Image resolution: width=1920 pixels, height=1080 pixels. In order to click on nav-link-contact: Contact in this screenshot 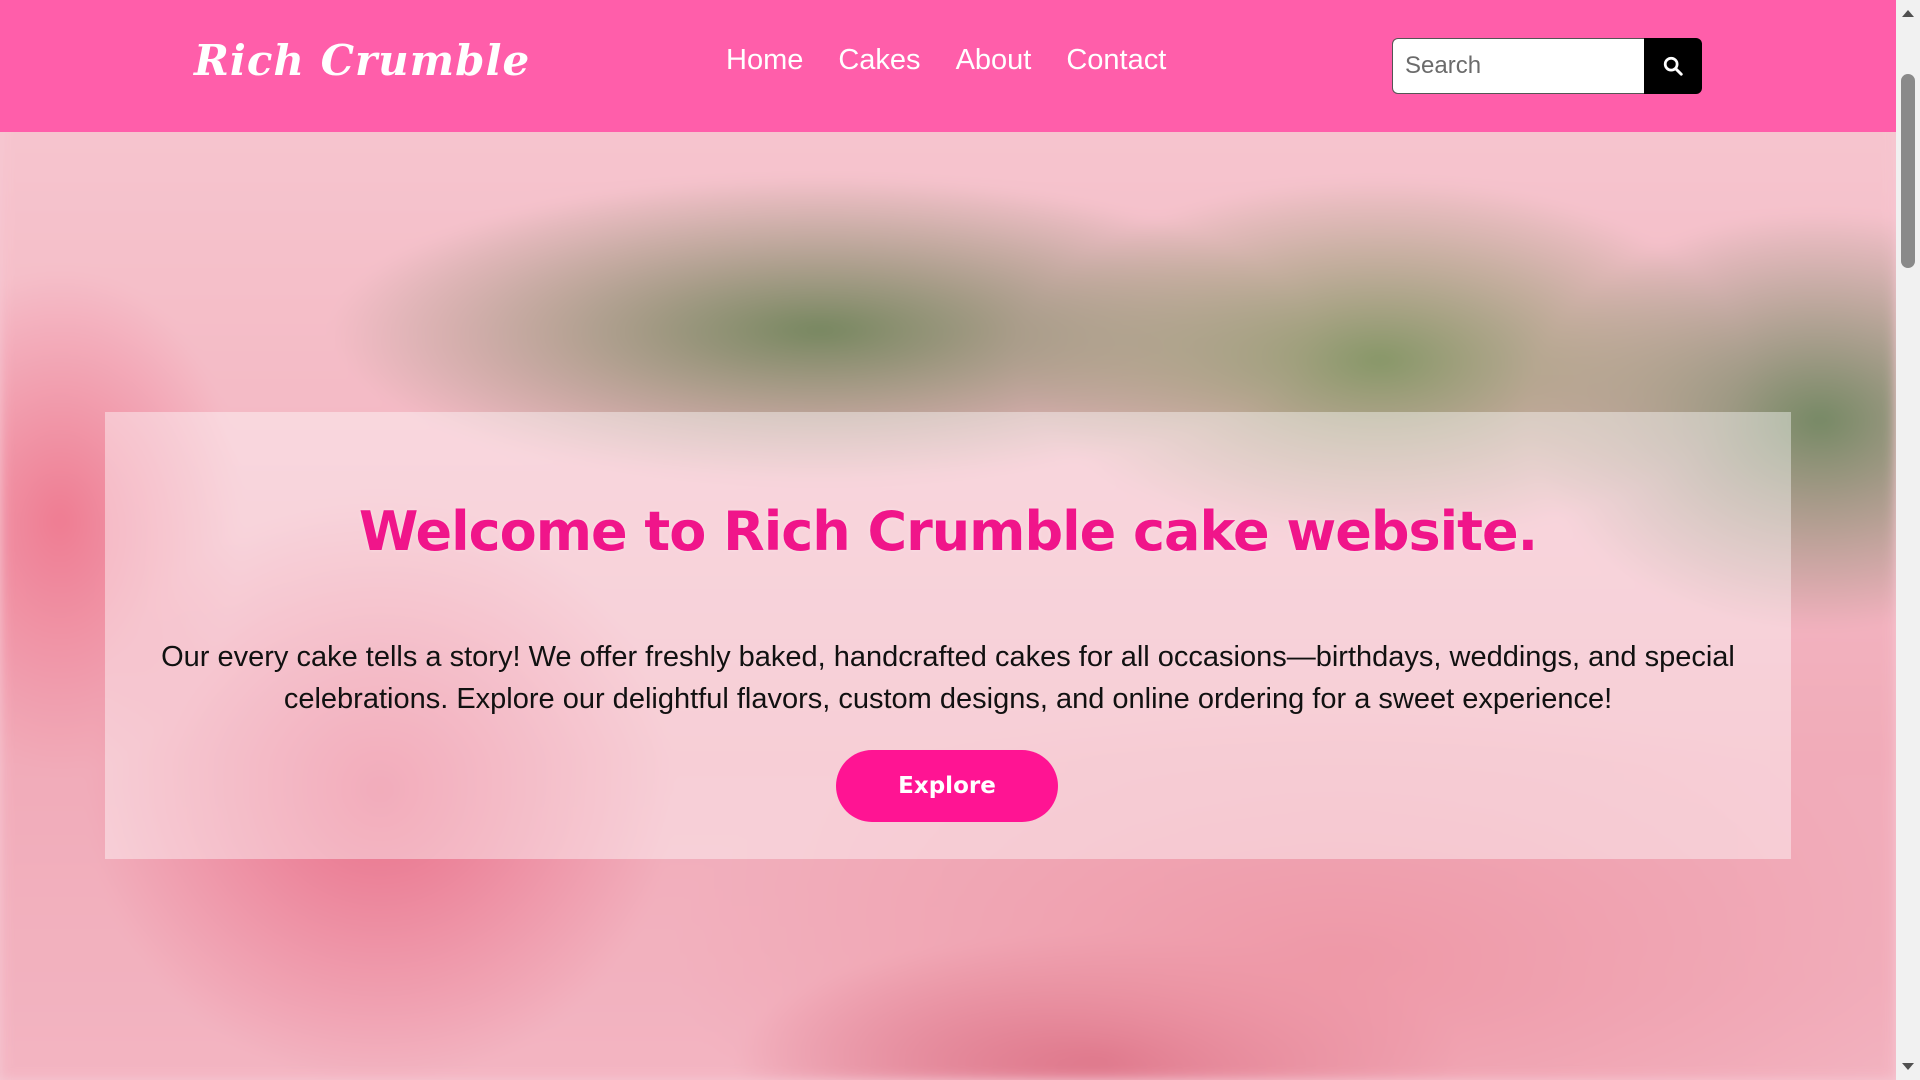, I will do `click(1116, 60)`.